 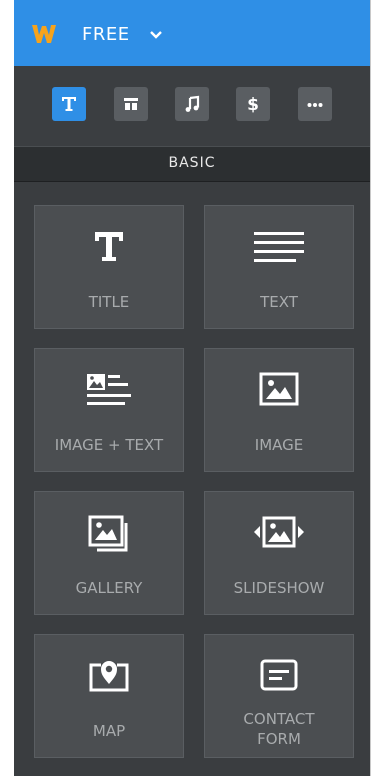 What do you see at coordinates (109, 588) in the screenshot?
I see `tile-label: GALLERY` at bounding box center [109, 588].